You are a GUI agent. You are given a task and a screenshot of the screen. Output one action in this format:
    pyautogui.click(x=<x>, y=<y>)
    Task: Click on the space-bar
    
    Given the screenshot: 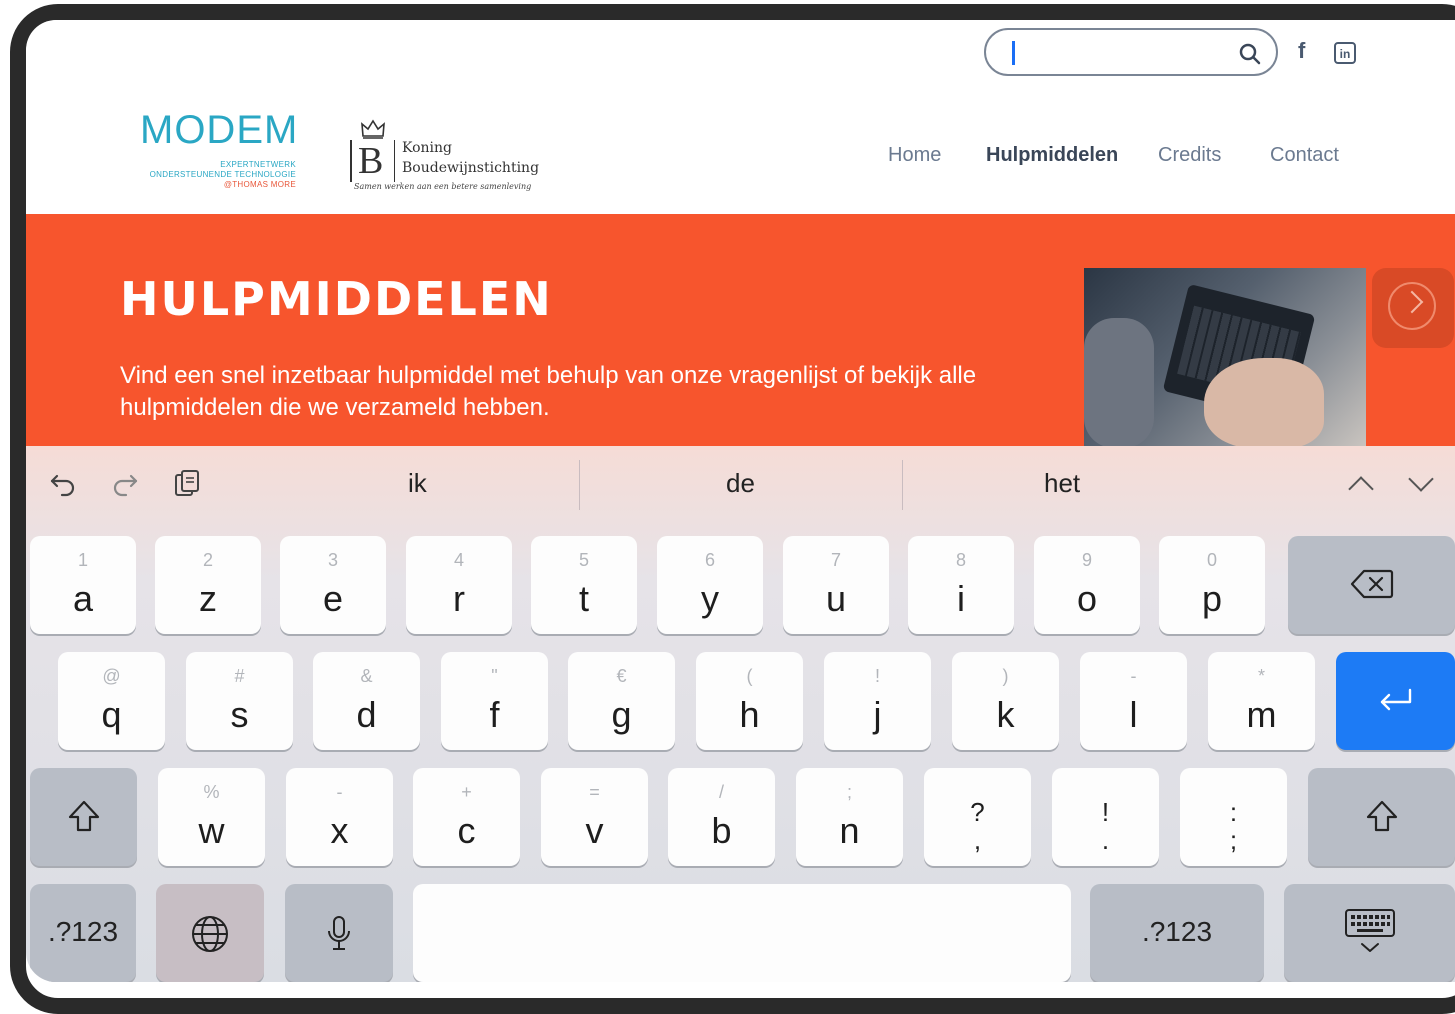 What is the action you would take?
    pyautogui.click(x=742, y=933)
    